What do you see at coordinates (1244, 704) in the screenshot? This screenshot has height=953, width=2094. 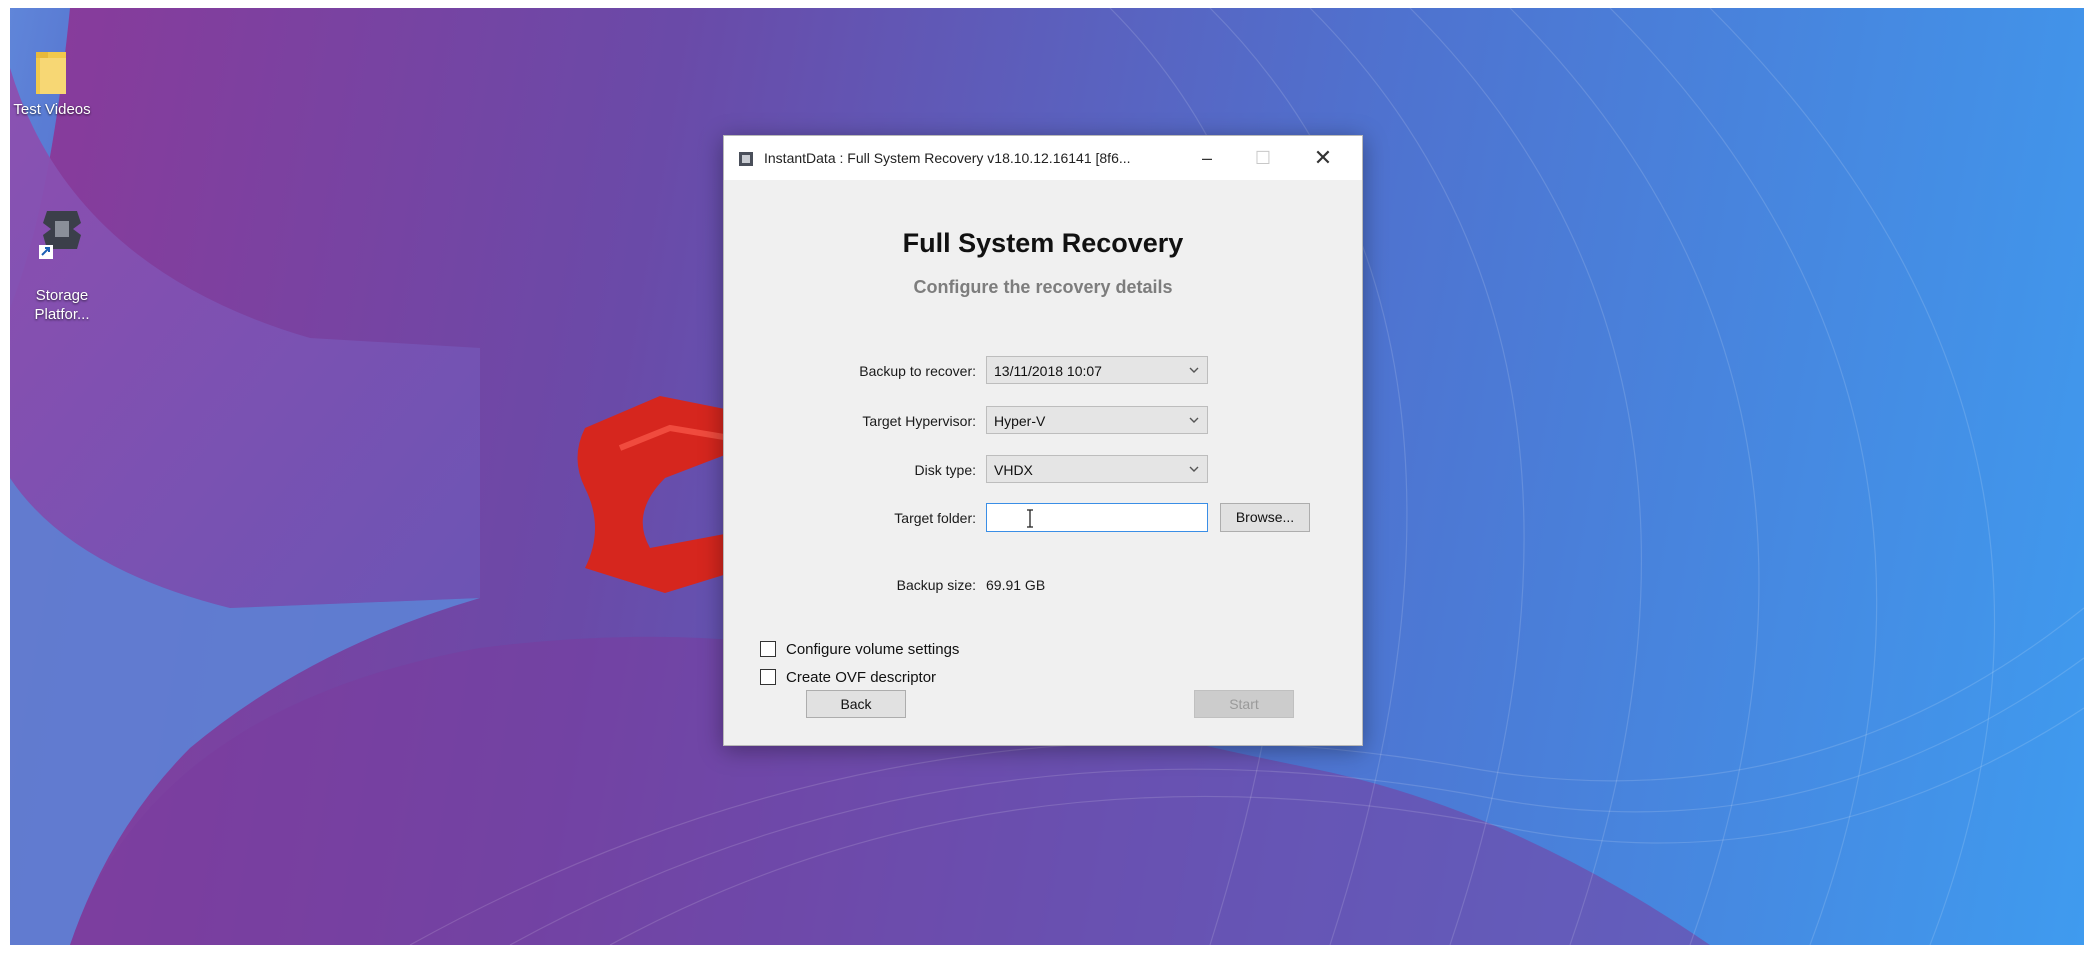 I see `start-button: Start` at bounding box center [1244, 704].